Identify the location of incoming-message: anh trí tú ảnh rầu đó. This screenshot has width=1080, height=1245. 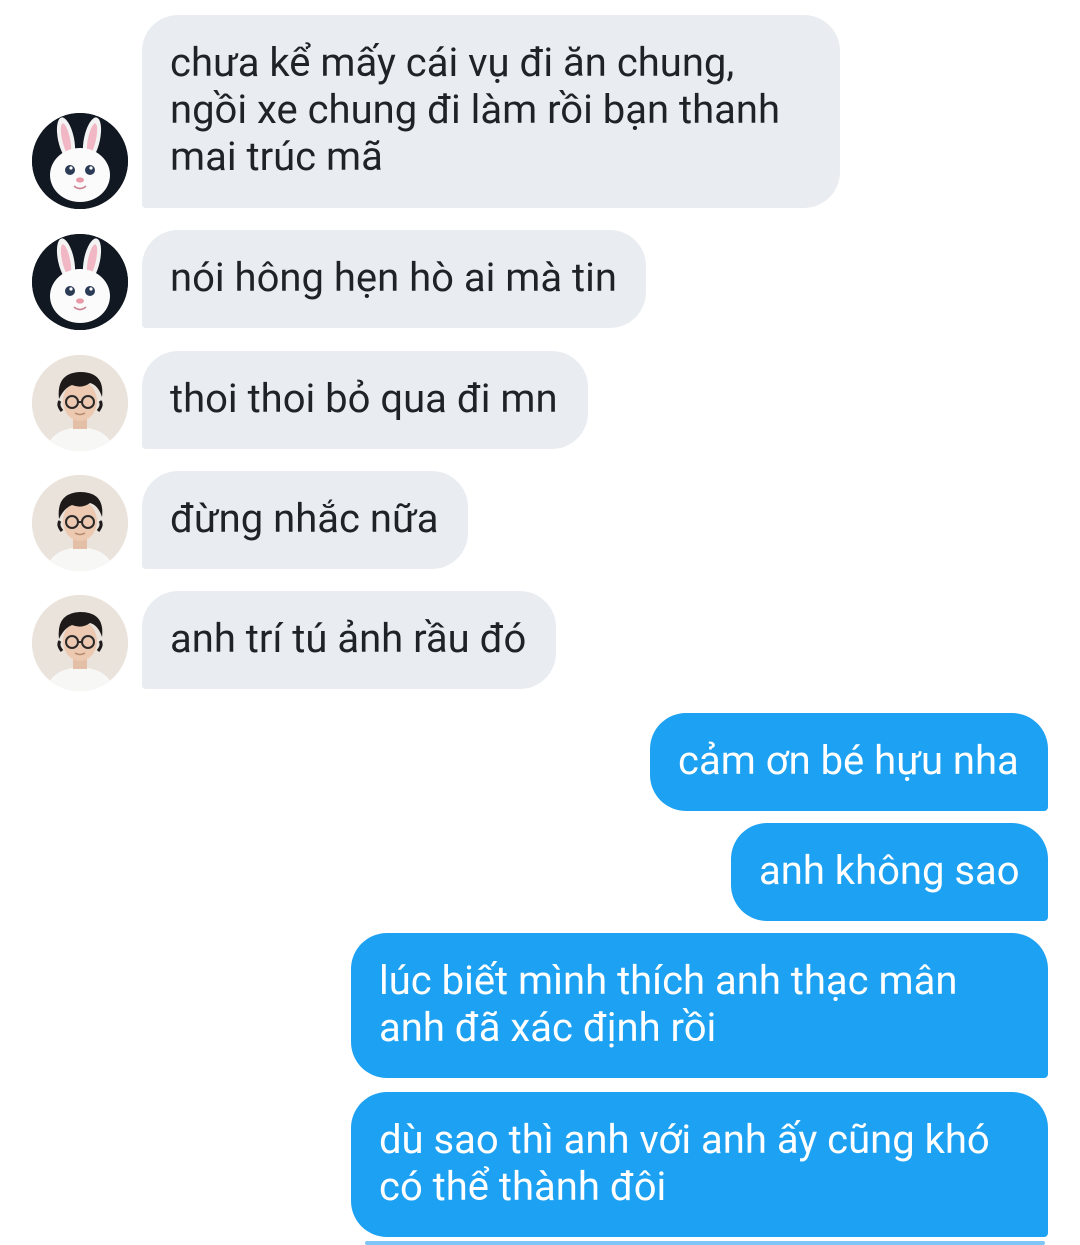
(349, 640).